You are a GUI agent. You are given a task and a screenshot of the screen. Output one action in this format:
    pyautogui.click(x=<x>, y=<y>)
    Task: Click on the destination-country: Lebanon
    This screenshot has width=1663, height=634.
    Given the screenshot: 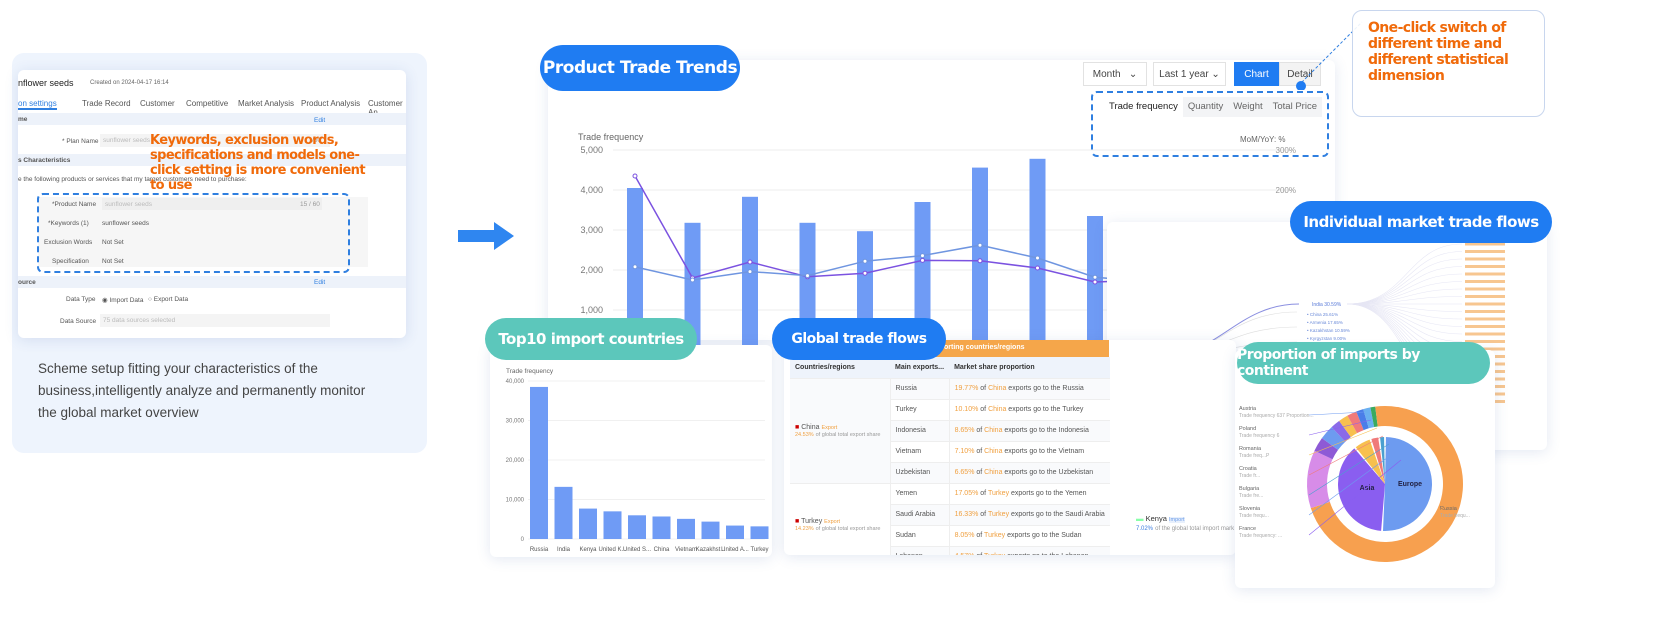 What is the action you would take?
    pyautogui.click(x=920, y=550)
    